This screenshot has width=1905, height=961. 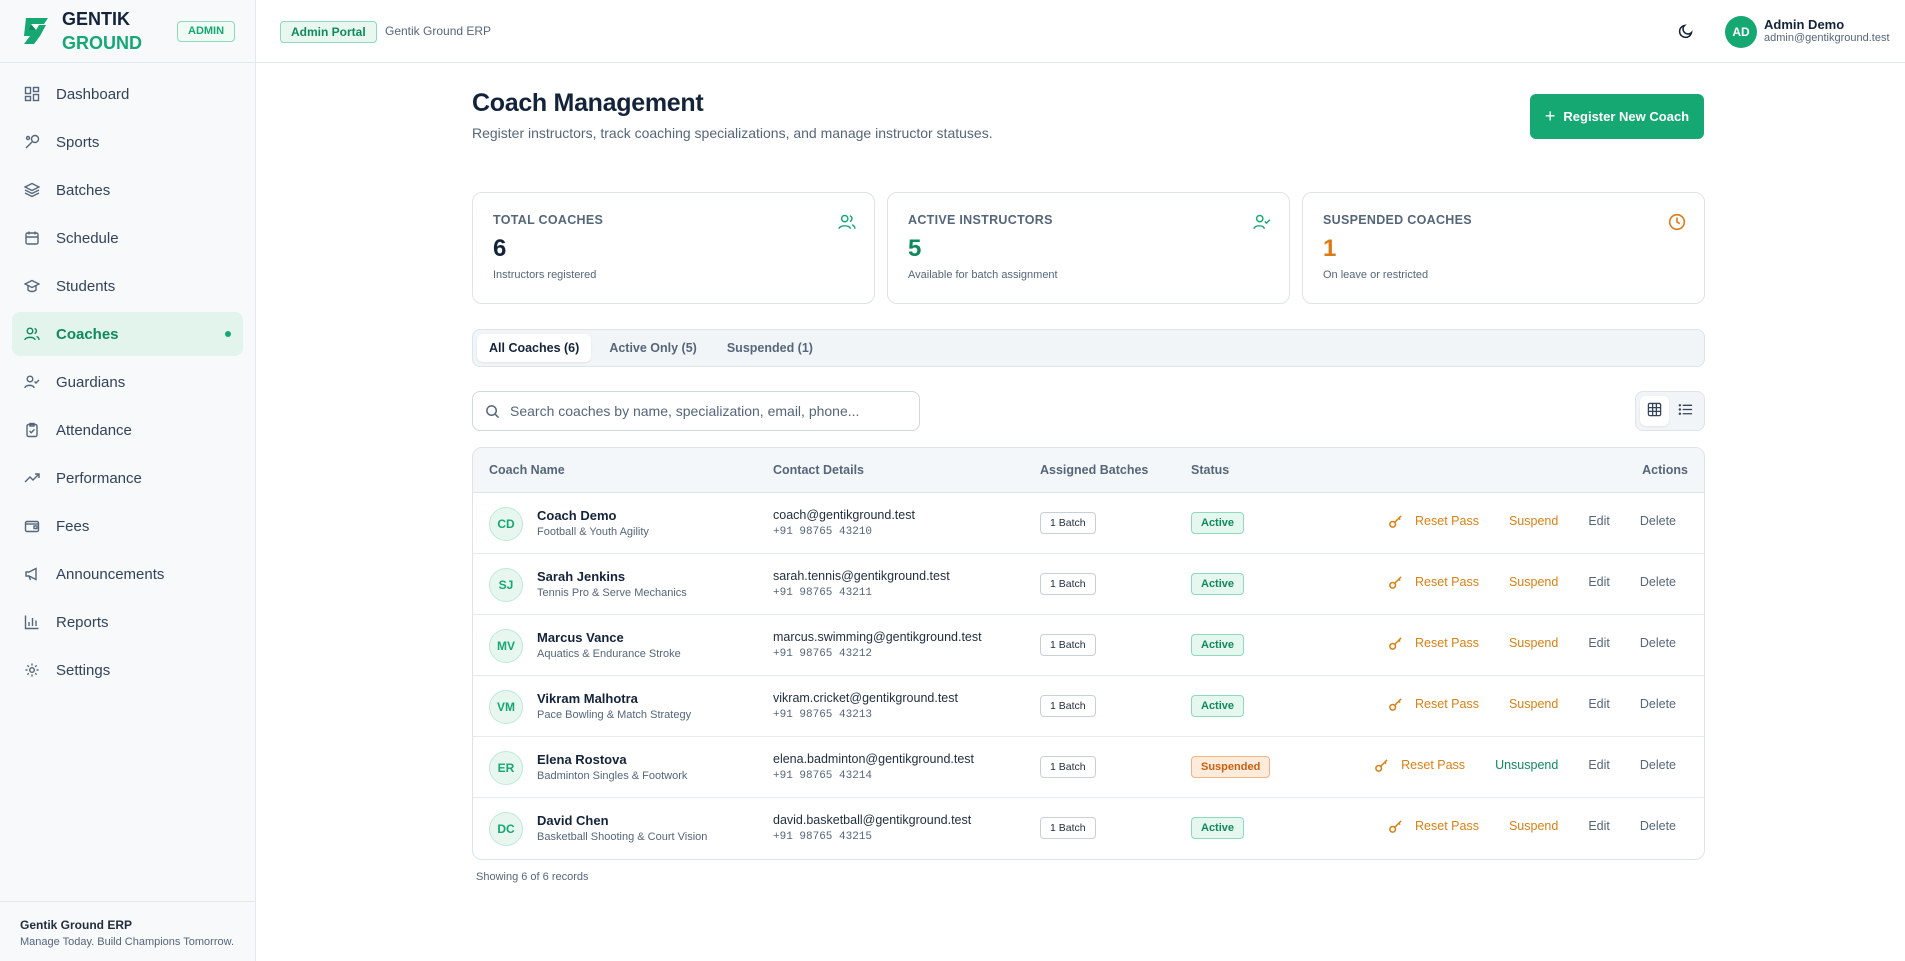 What do you see at coordinates (983, 275) in the screenshot?
I see `stat-note: Available for batch assignment` at bounding box center [983, 275].